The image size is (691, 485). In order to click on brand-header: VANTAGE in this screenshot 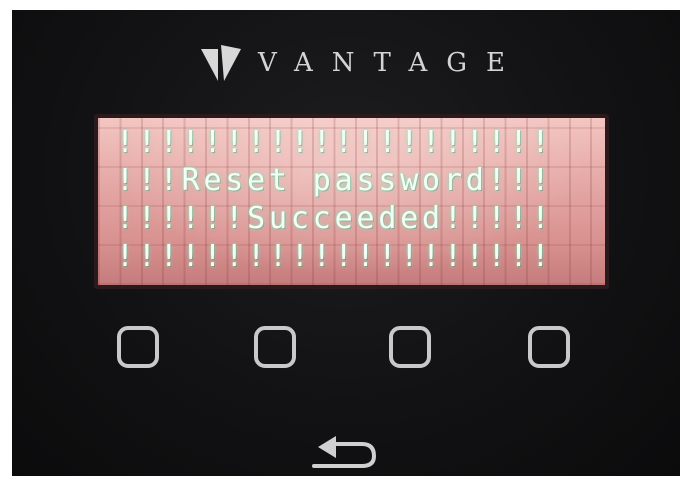, I will do `click(361, 63)`.